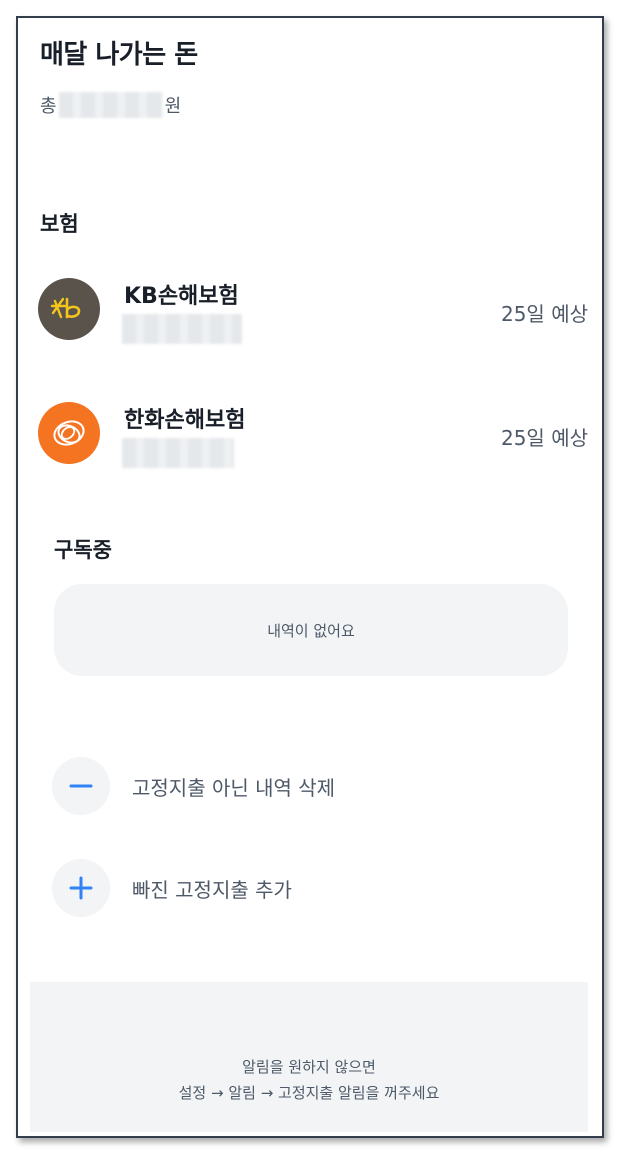  I want to click on minus-icon, so click(81, 786).